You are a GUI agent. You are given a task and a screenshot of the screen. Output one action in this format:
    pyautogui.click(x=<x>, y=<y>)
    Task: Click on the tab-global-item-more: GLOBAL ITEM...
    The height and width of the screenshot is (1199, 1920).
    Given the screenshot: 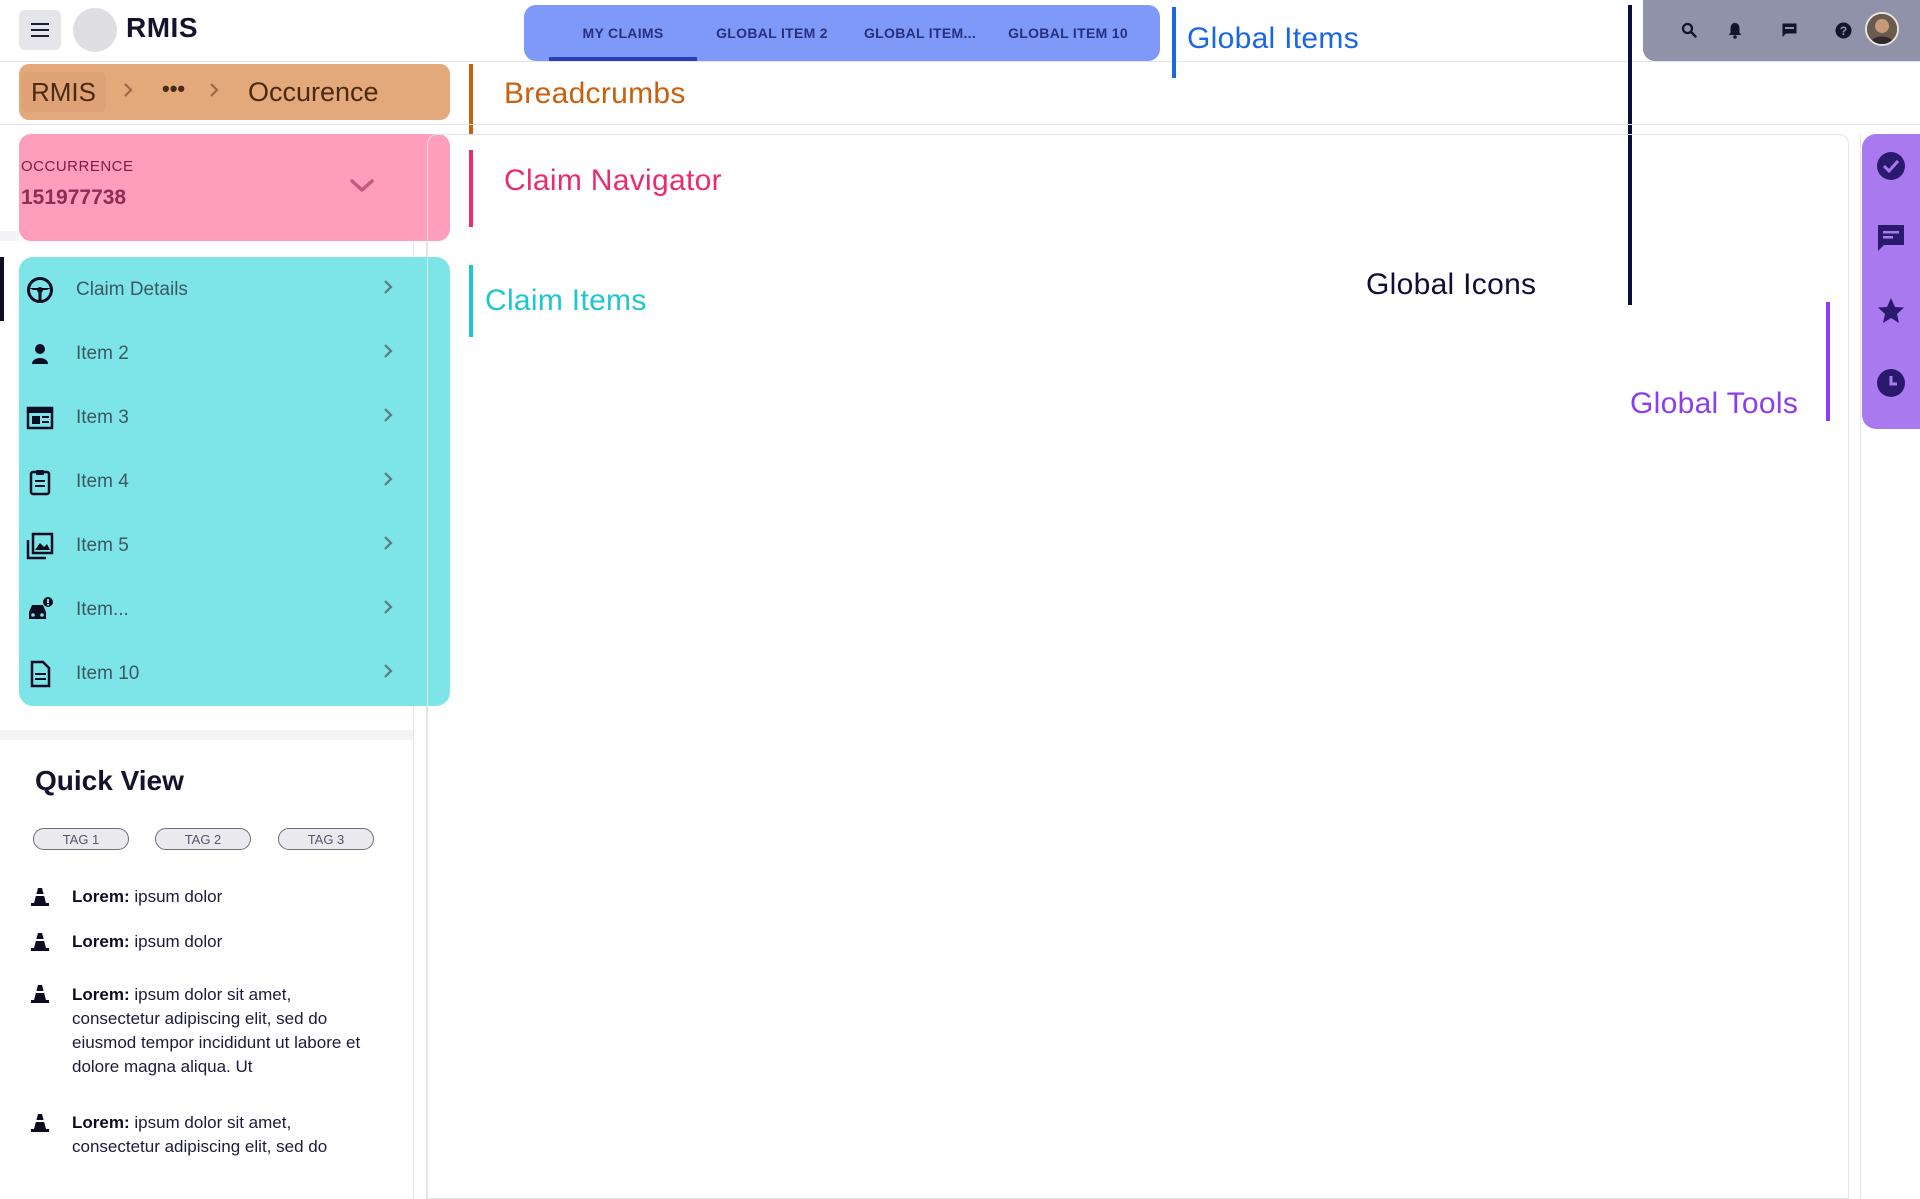 What is the action you would take?
    pyautogui.click(x=920, y=33)
    